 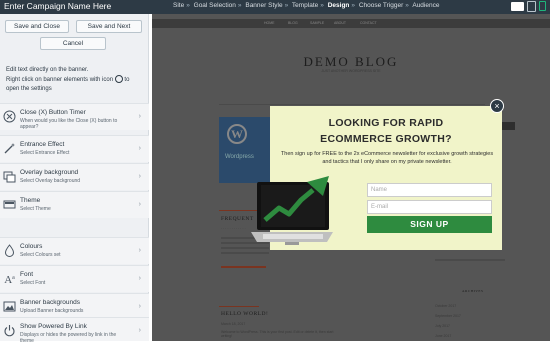 I want to click on step-banner-style: Banner Style, so click(x=263, y=5).